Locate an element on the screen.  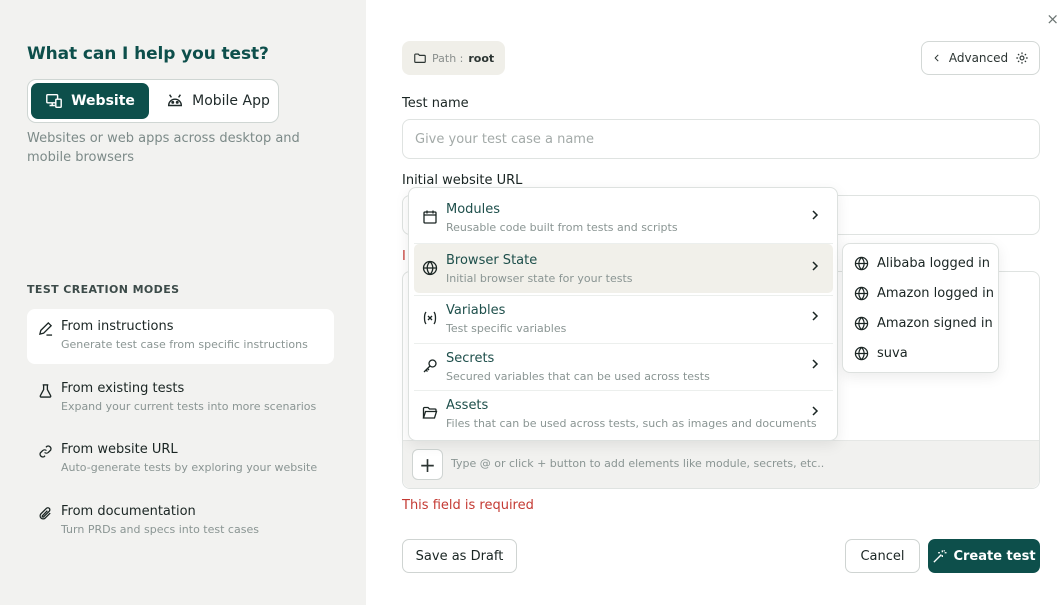
advanced-label: Advanced is located at coordinates (978, 58).